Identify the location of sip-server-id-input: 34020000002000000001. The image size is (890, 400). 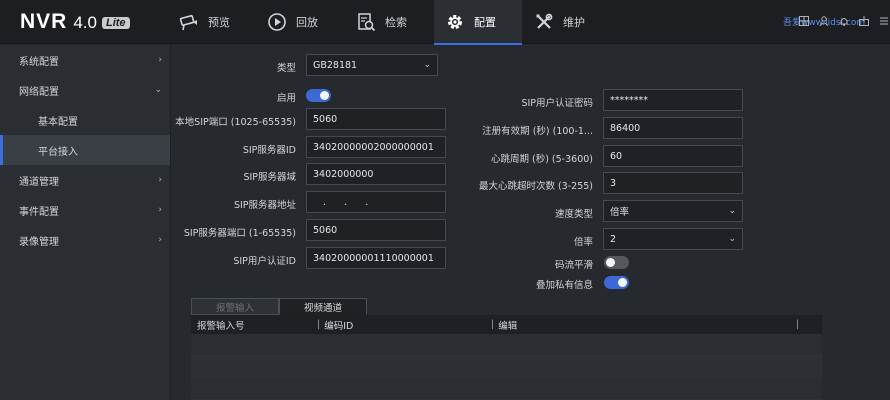
(376, 147).